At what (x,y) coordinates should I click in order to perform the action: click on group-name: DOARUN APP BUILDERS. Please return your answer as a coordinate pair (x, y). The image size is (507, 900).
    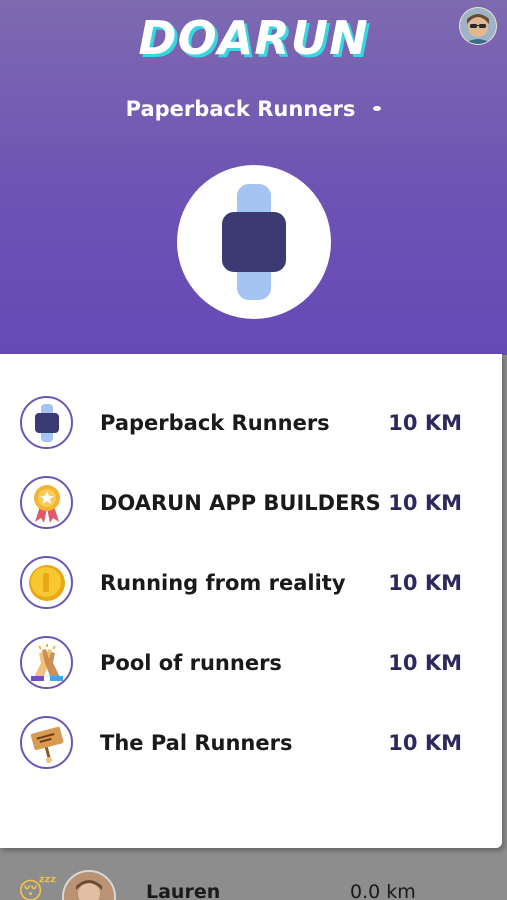
    Looking at the image, I should click on (240, 503).